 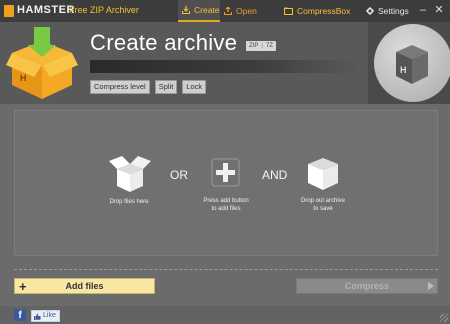 I want to click on close-button: ✕, so click(x=439, y=10).